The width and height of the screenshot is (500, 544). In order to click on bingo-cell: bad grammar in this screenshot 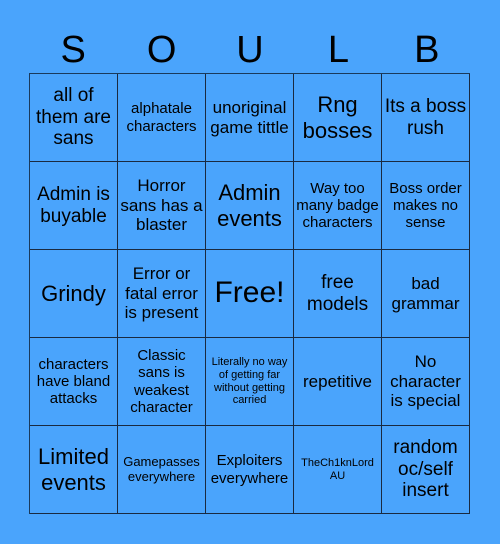, I will do `click(426, 294)`.